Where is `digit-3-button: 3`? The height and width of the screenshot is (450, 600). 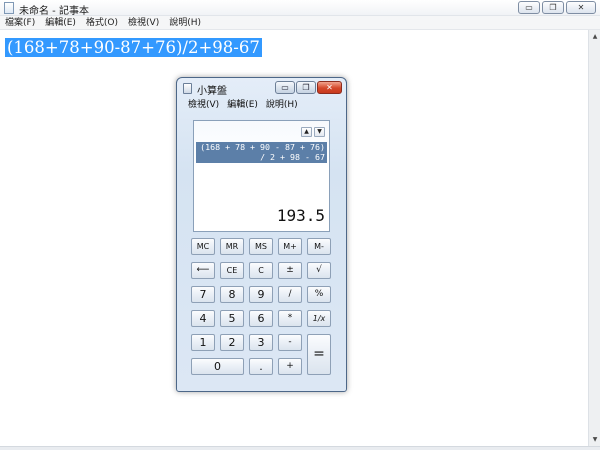 digit-3-button: 3 is located at coordinates (261, 342).